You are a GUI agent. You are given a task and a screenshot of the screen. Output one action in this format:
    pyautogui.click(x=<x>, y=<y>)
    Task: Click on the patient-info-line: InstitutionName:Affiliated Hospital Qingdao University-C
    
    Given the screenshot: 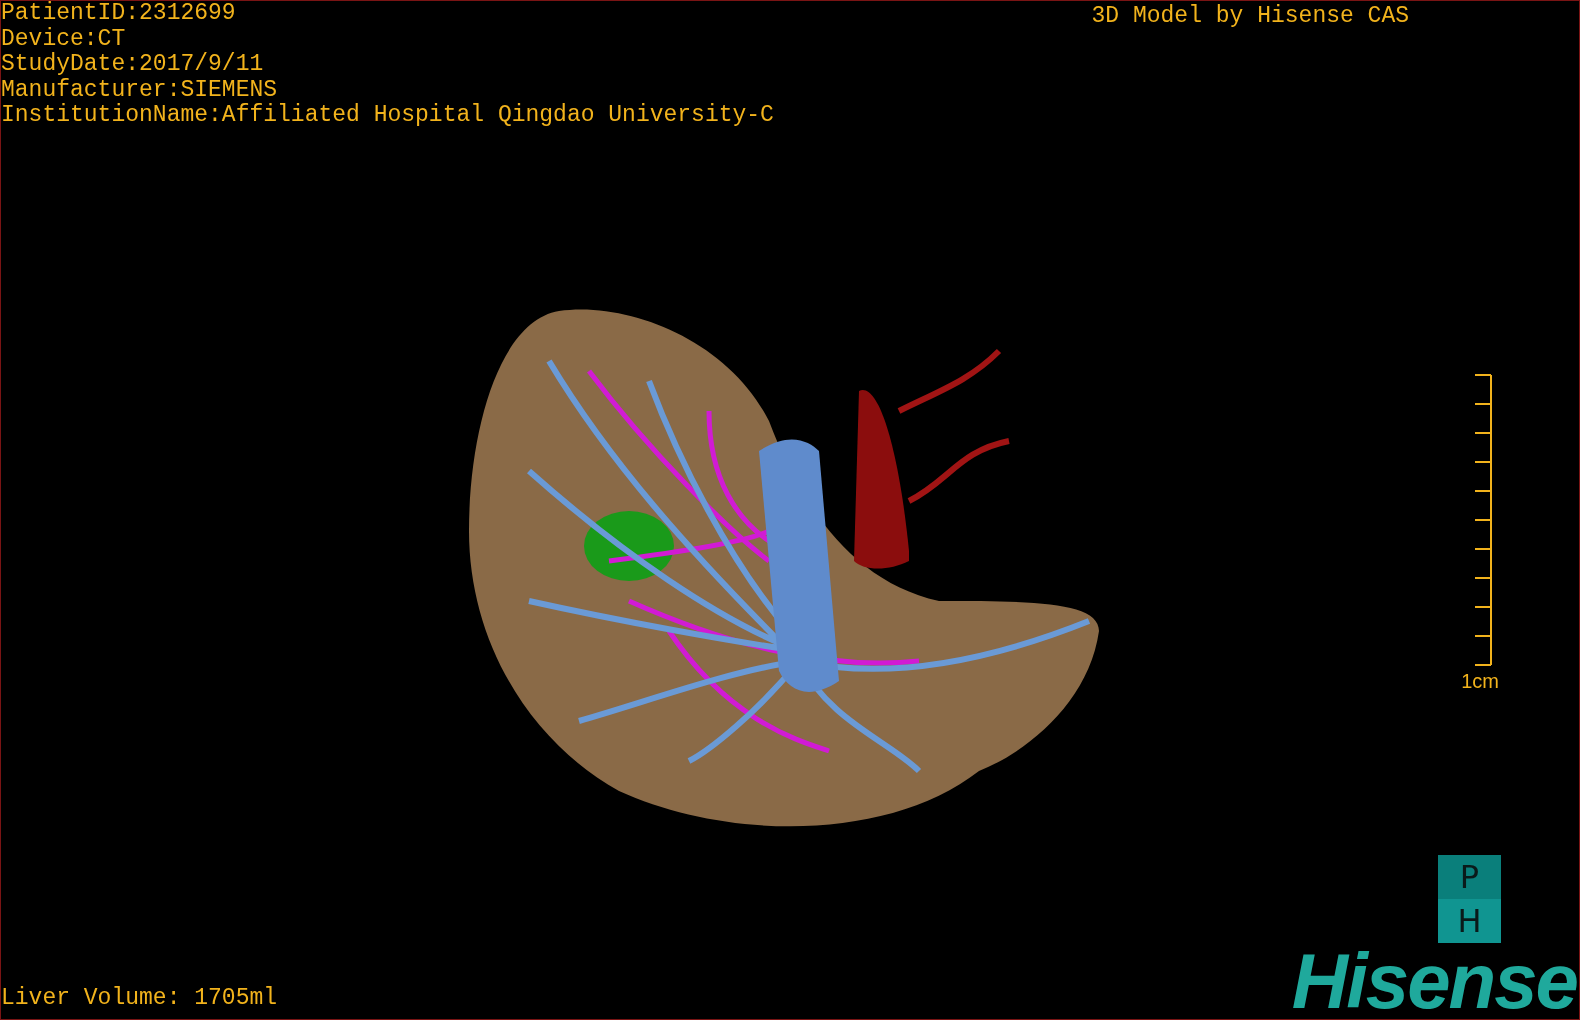 What is the action you would take?
    pyautogui.click(x=387, y=116)
    